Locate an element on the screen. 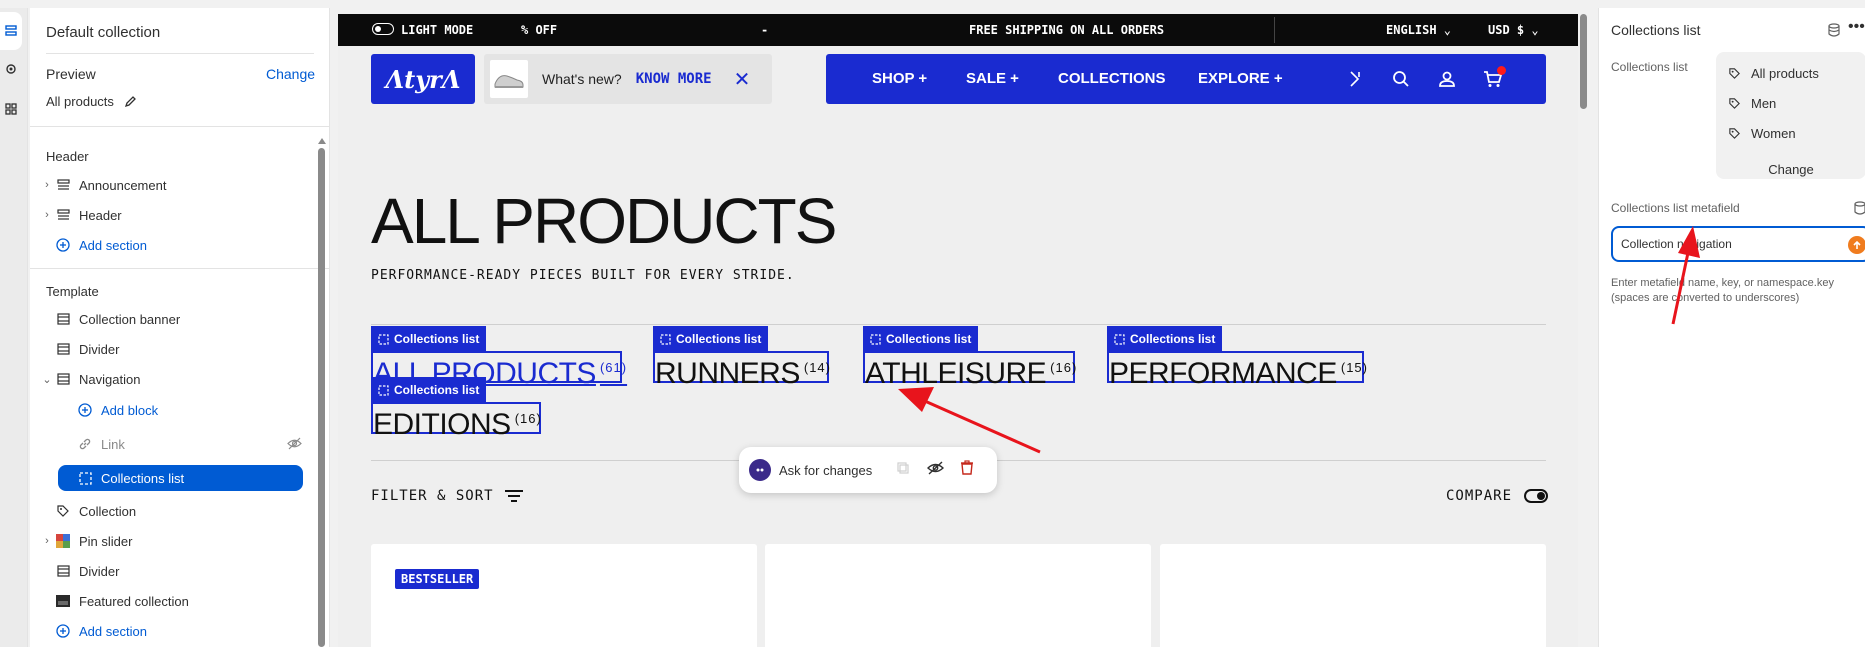  collection-link-runners: Collections list RUNNERS (14) is located at coordinates (741, 358).